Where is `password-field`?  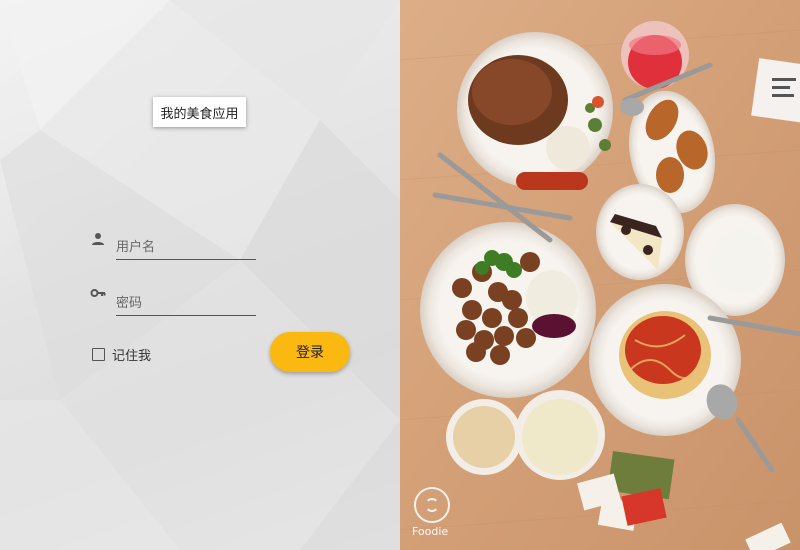 password-field is located at coordinates (173, 301).